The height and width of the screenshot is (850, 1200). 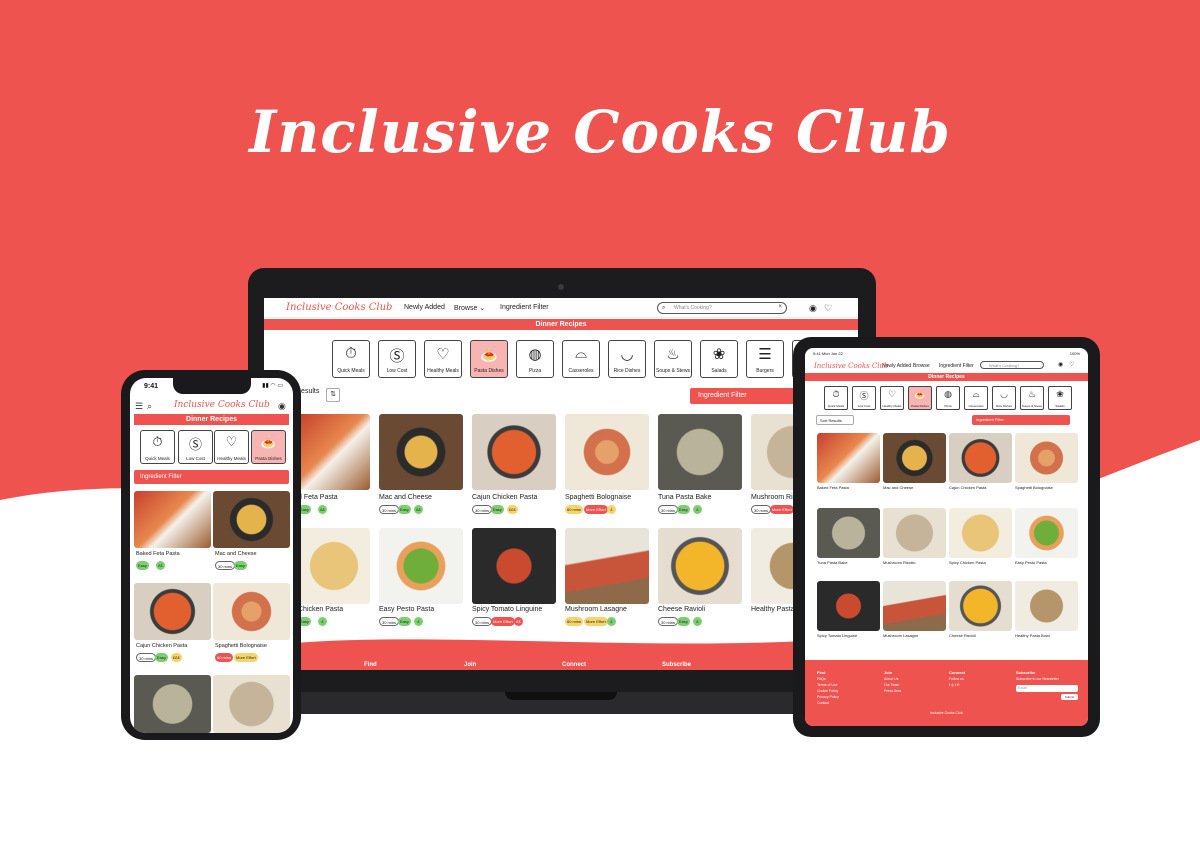 I want to click on recipe-title: Healthy Pasta Bowl, so click(x=1032, y=635).